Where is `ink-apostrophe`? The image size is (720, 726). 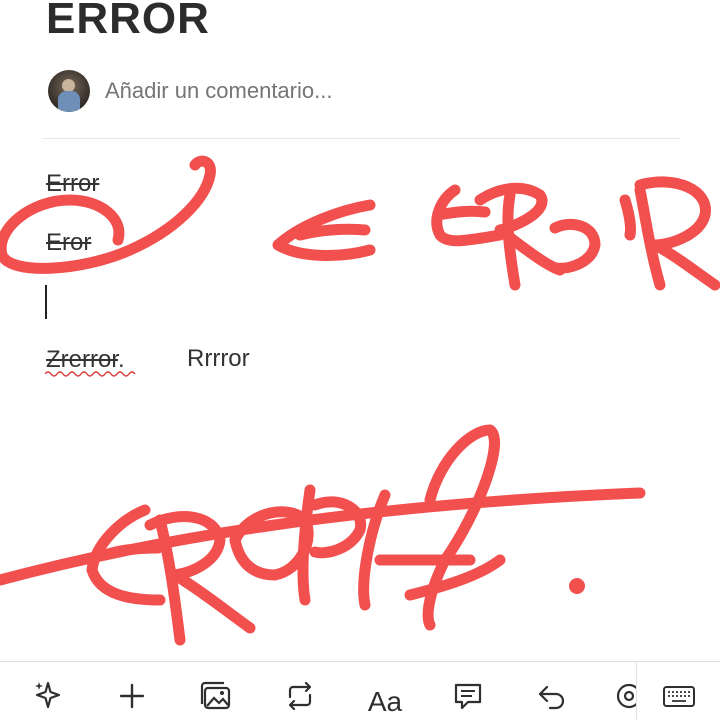 ink-apostrophe is located at coordinates (627, 217).